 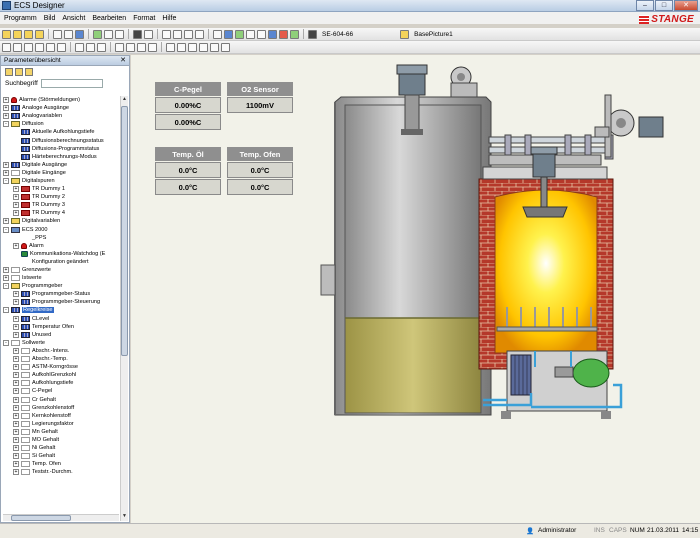 I want to click on tree-item: Diffusionsberechnungsstatus, so click(x=60, y=140).